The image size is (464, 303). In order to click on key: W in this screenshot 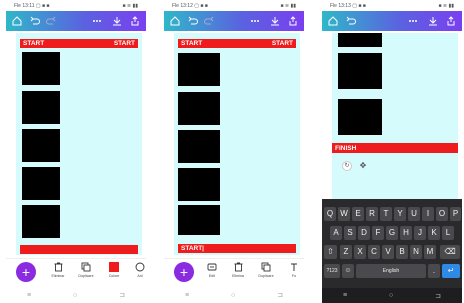, I will do `click(344, 214)`.